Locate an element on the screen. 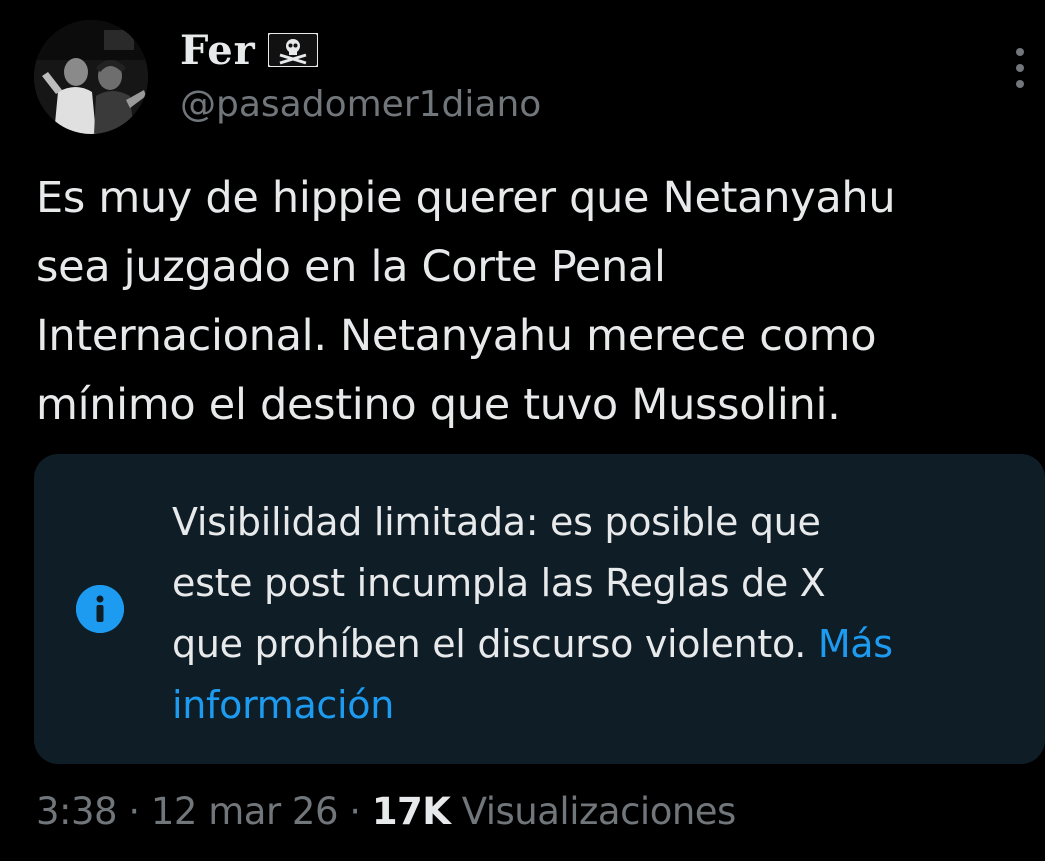 Image resolution: width=1045 pixels, height=861 pixels. learn-more-link: Más is located at coordinates (855, 644).